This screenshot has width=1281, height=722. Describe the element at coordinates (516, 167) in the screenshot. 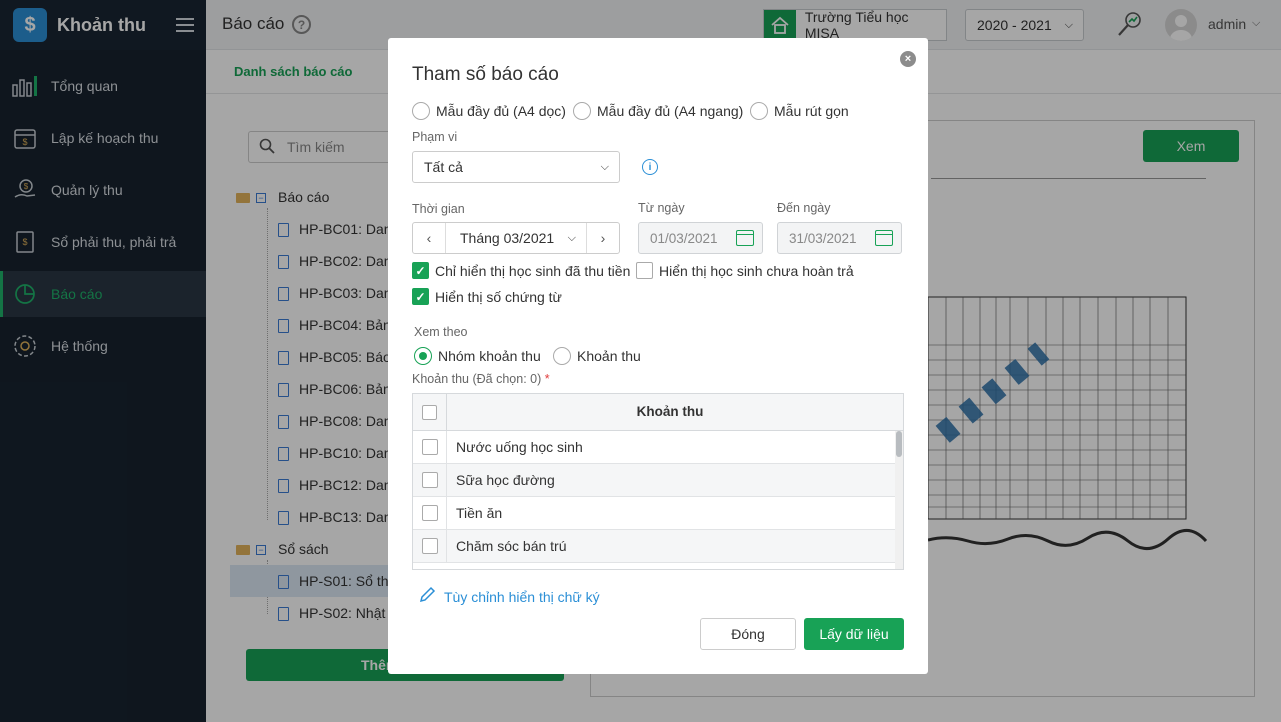

I see `scope-select: Tất cả ⌵` at that location.